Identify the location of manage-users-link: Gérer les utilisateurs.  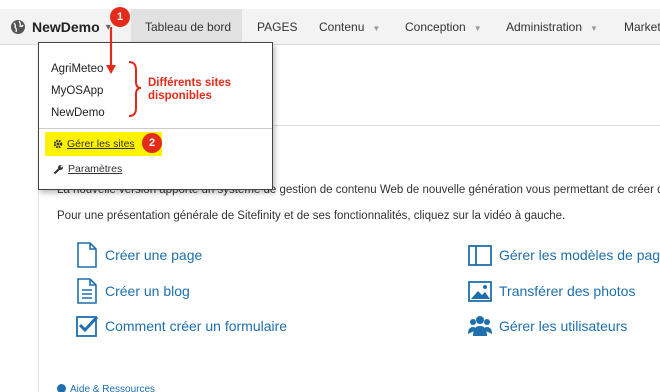
(547, 326).